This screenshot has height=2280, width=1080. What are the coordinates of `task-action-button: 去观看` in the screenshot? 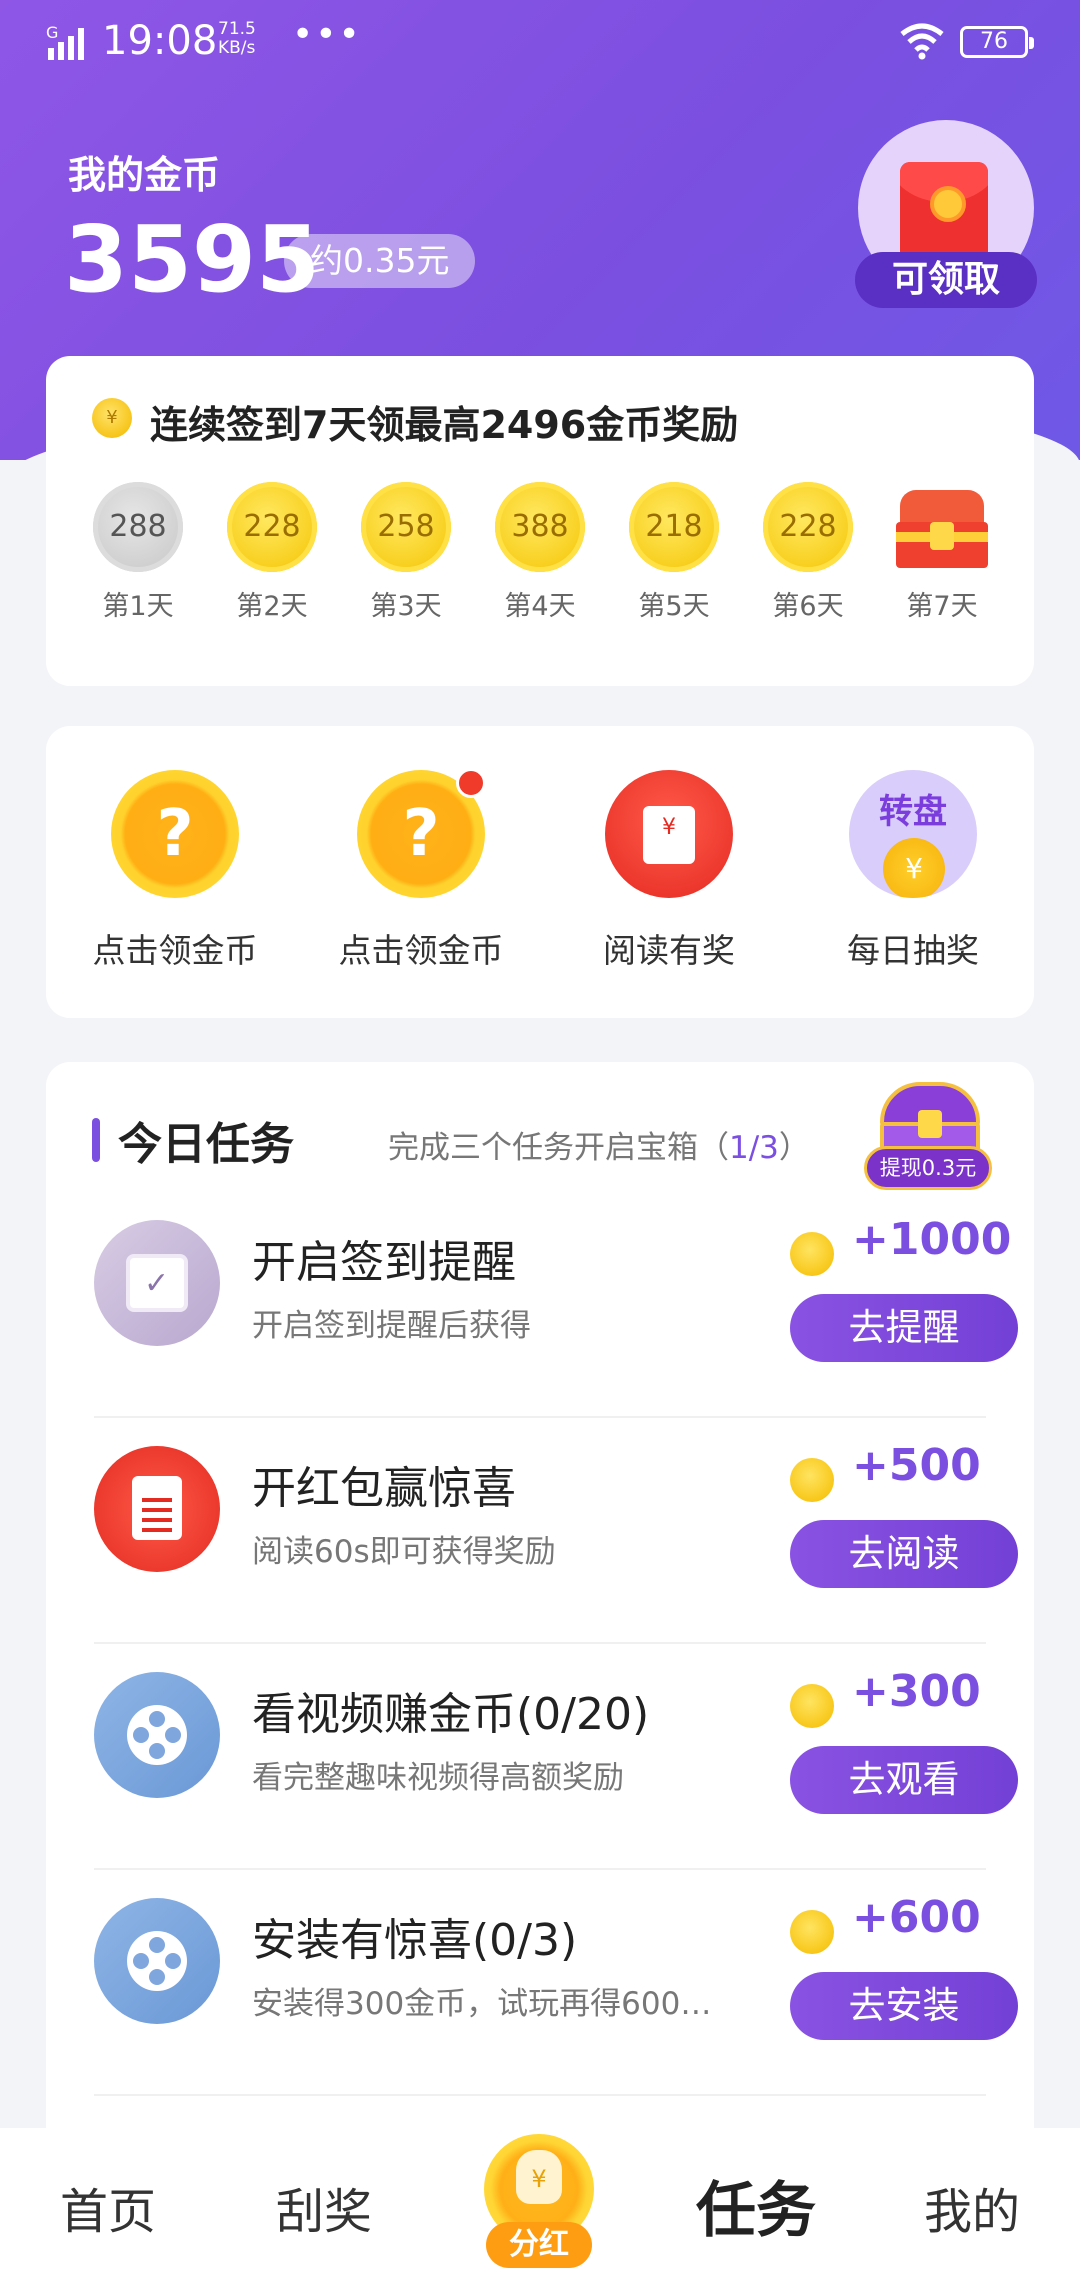 It's located at (904, 1780).